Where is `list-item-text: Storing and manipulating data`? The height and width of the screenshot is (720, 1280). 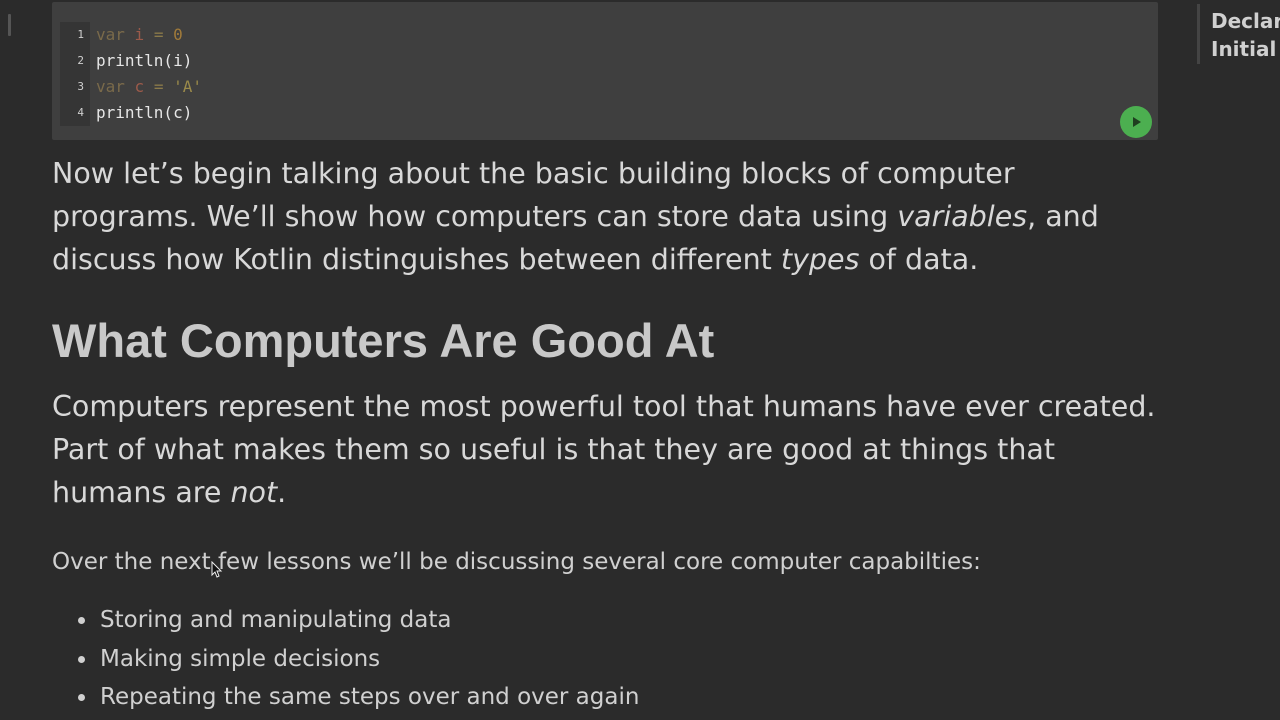 list-item-text: Storing and manipulating data is located at coordinates (276, 620).